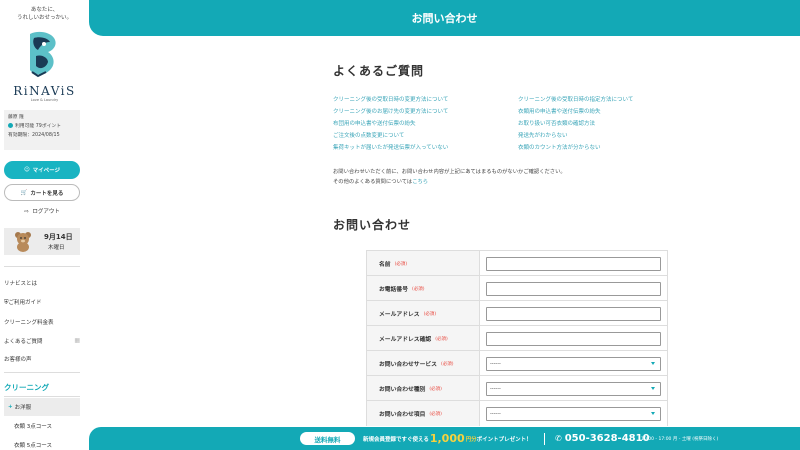 The height and width of the screenshot is (450, 800). I want to click on mypage-button: ☺ マイページ, so click(42, 170).